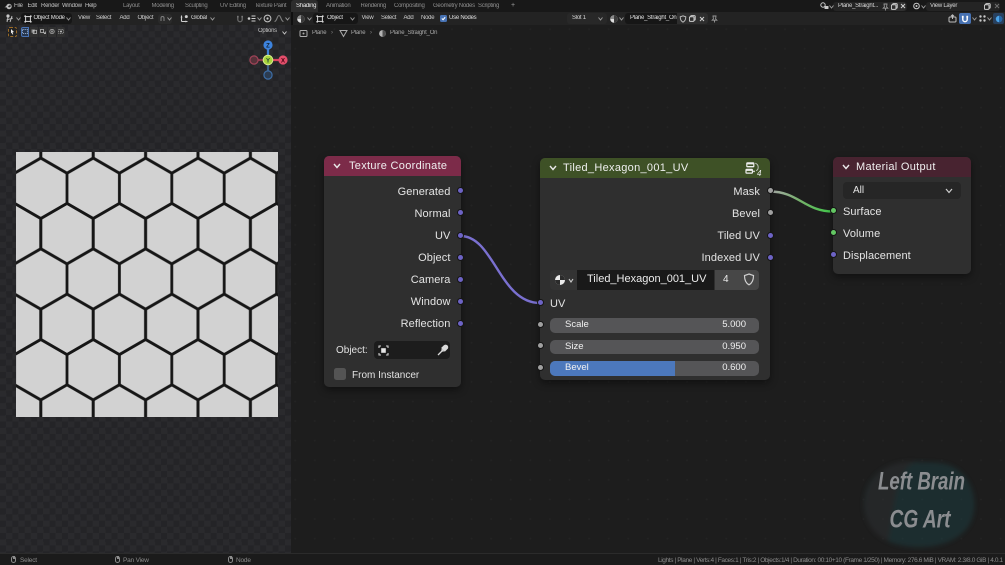  I want to click on svg-text: Left Brain, so click(921, 482).